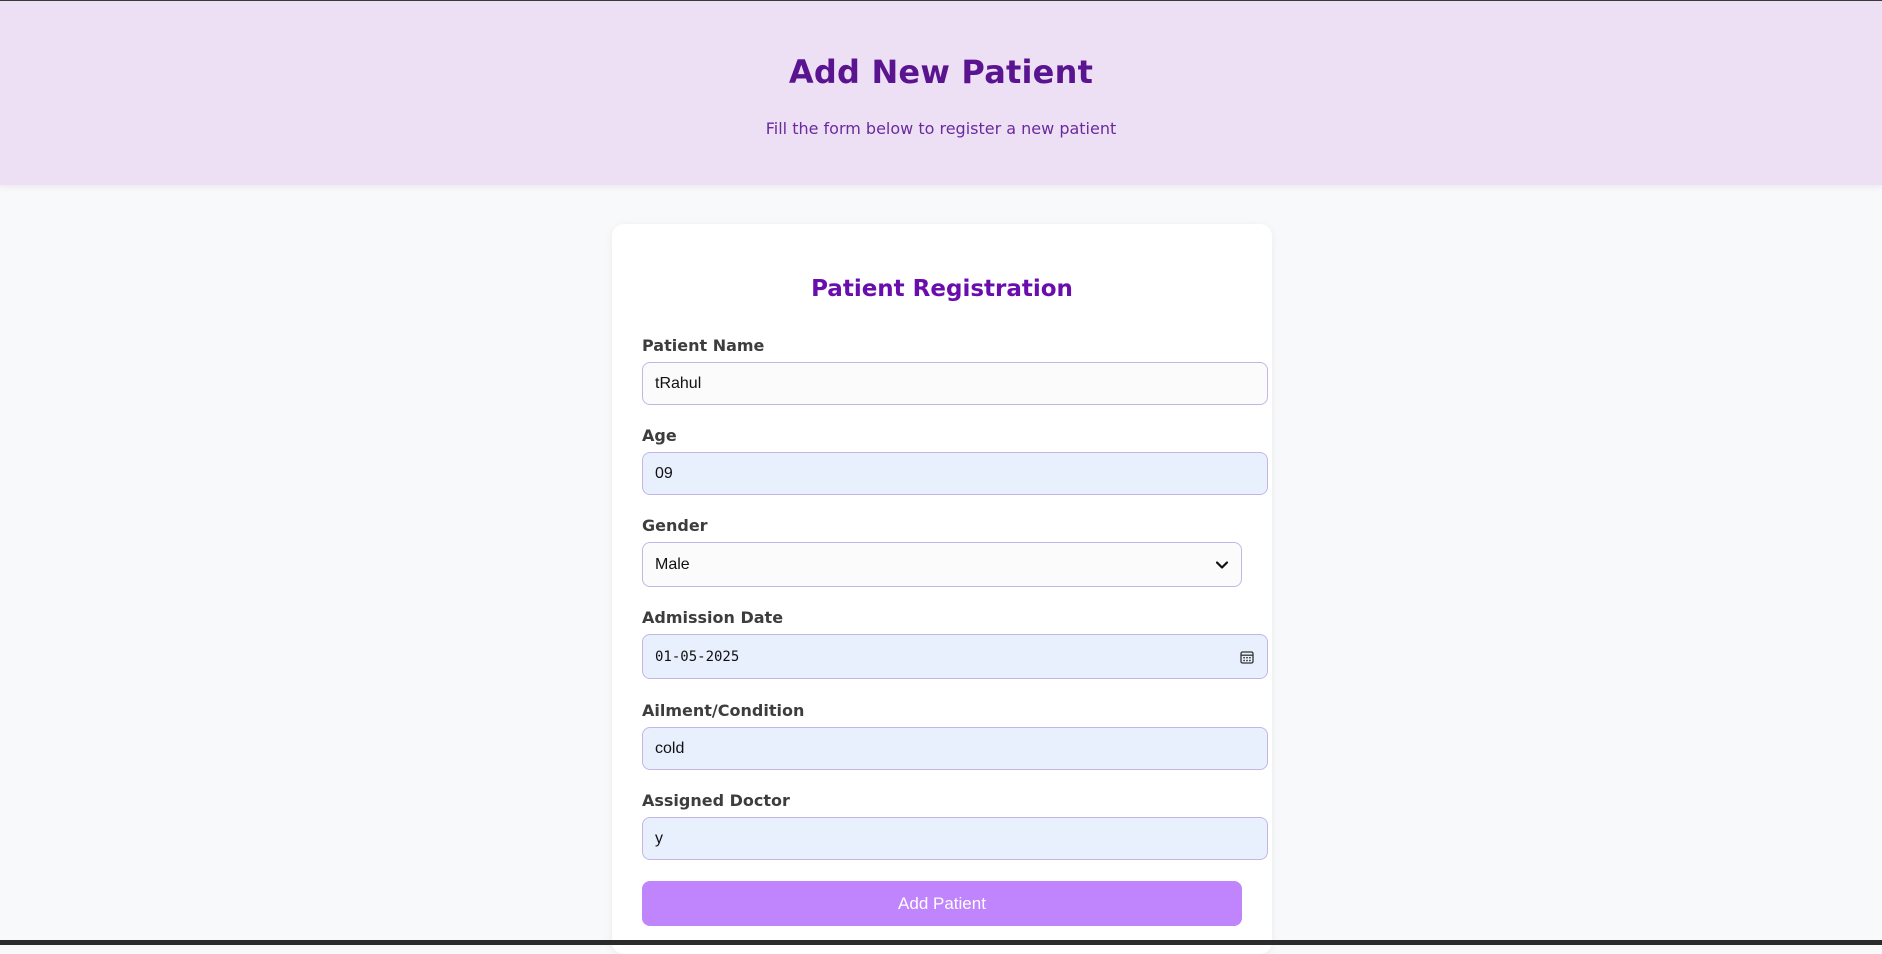 The width and height of the screenshot is (1882, 954). Describe the element at coordinates (697, 656) in the screenshot. I see `admission-date-value: 01-05-2025` at that location.